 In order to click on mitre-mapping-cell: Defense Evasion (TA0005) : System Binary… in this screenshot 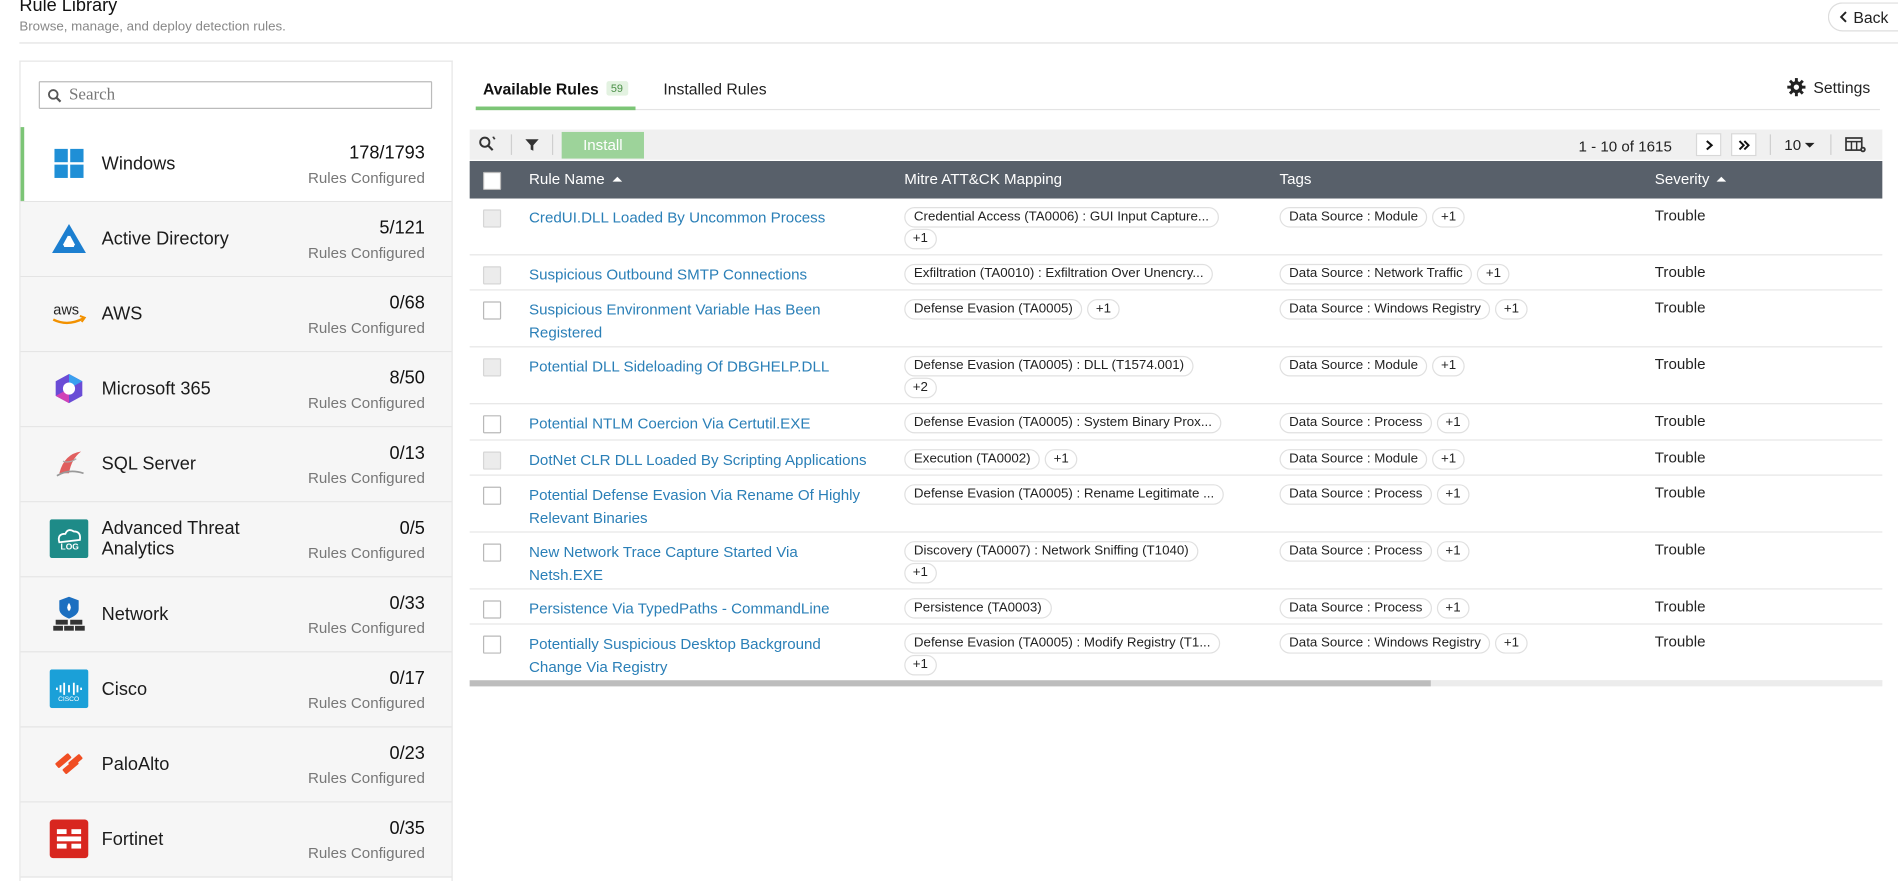, I will do `click(1085, 423)`.